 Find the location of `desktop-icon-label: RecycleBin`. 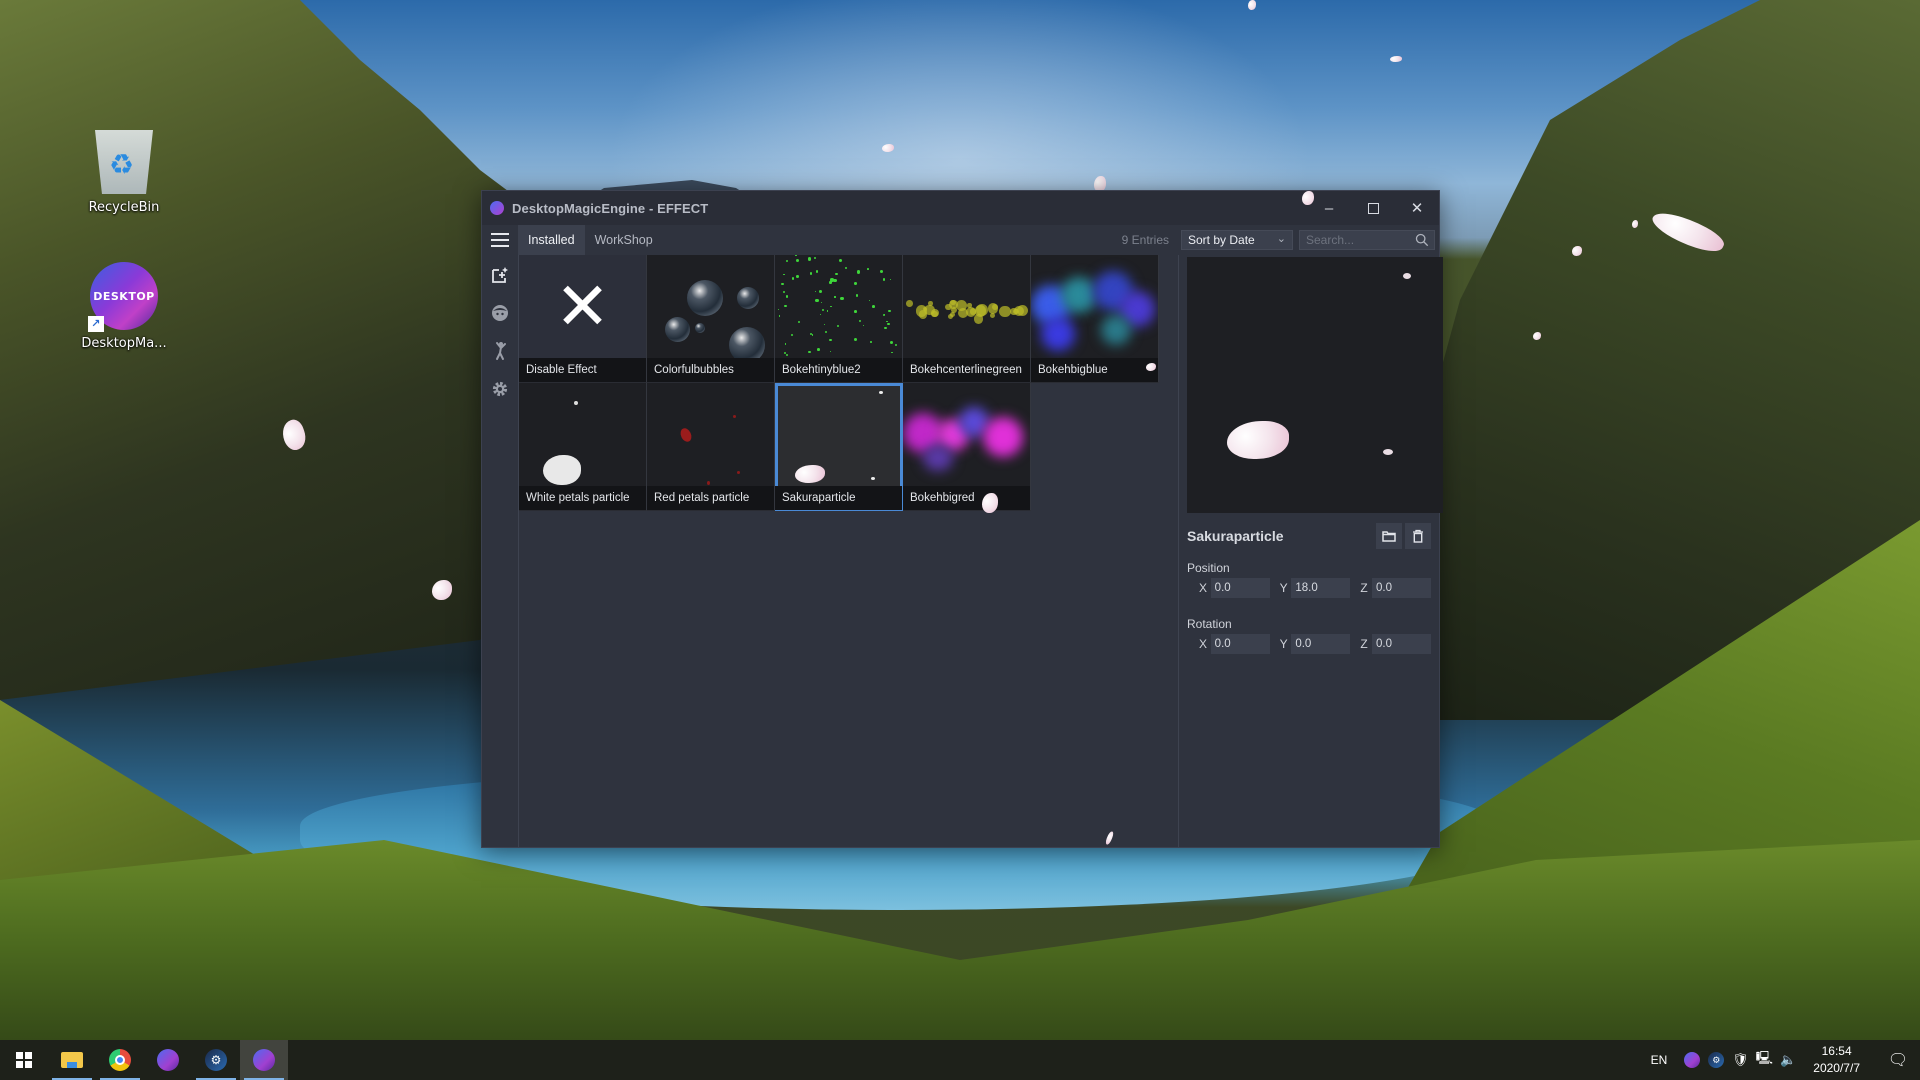

desktop-icon-label: RecycleBin is located at coordinates (124, 207).